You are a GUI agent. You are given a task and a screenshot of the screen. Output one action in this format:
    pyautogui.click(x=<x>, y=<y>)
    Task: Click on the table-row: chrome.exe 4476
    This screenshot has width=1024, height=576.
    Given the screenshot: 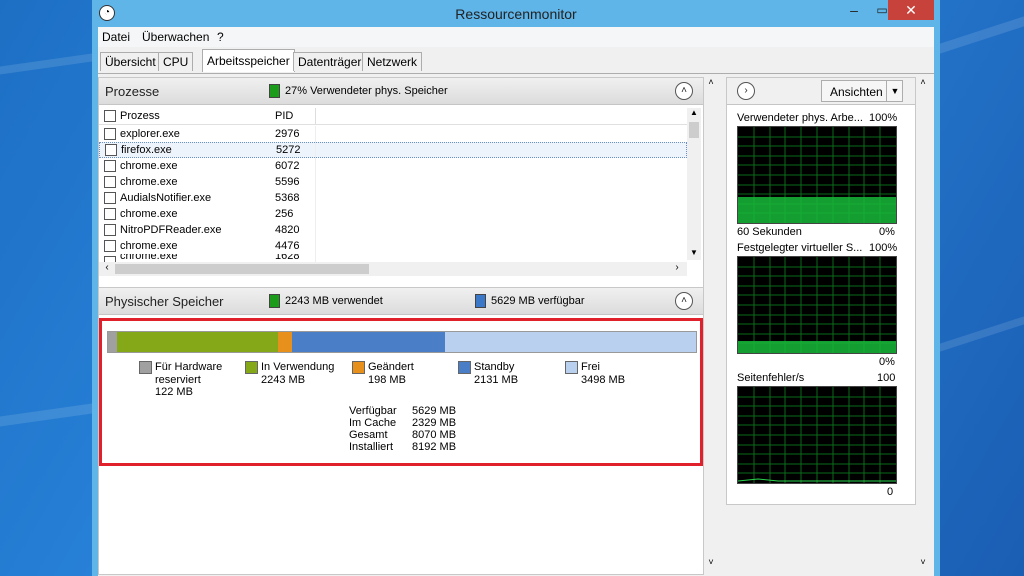 What is the action you would take?
    pyautogui.click(x=393, y=246)
    